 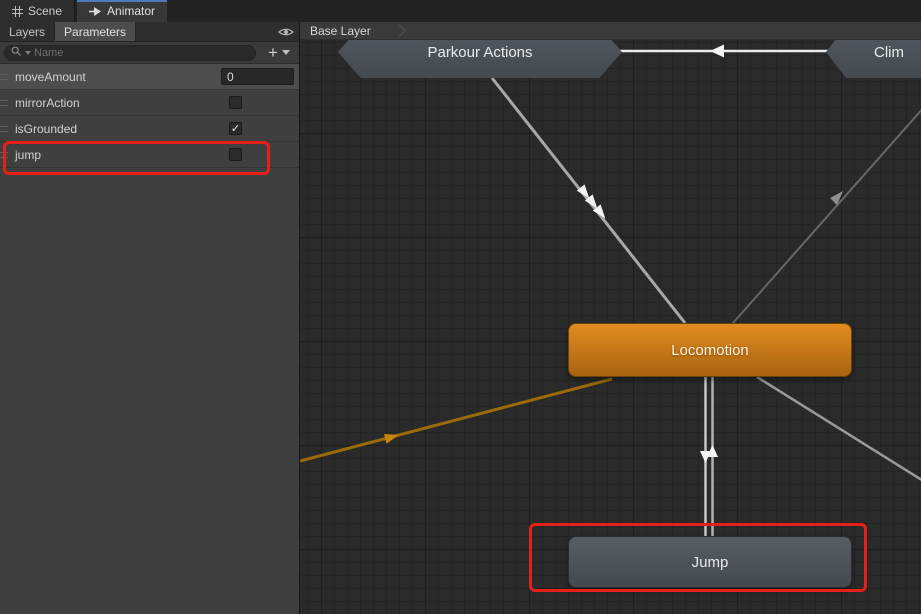 I want to click on scene-grid-icon, so click(x=17, y=11).